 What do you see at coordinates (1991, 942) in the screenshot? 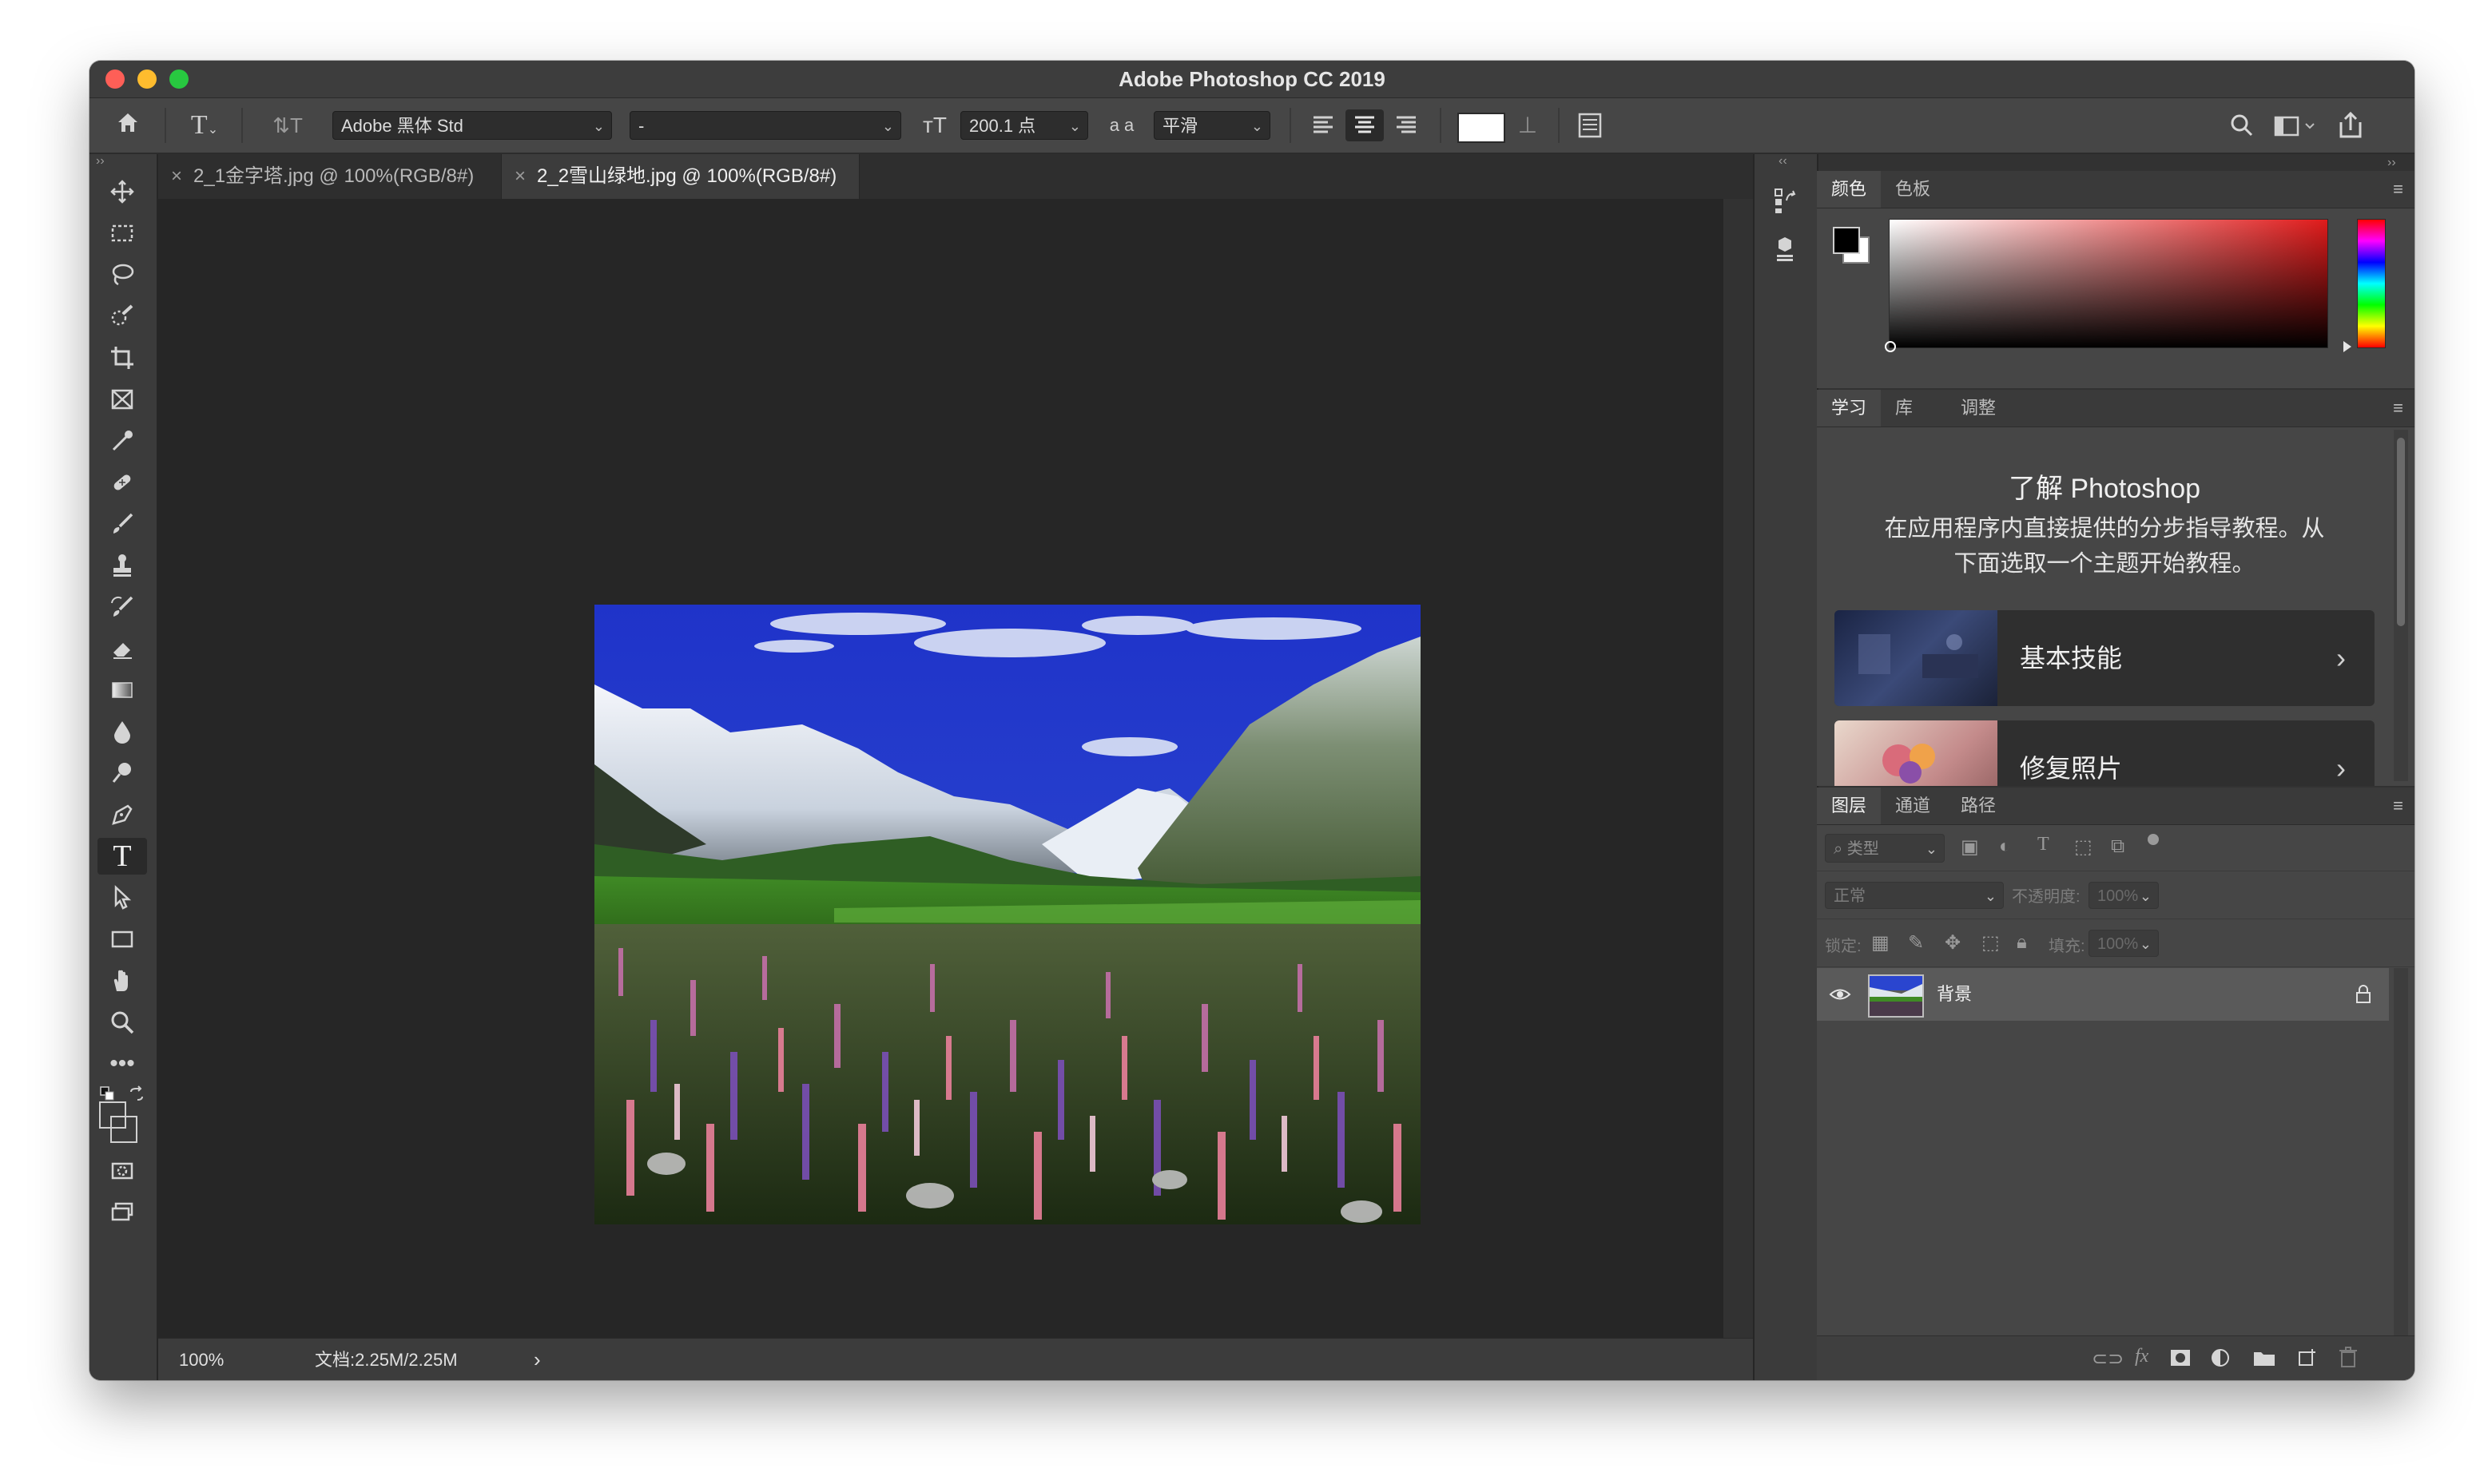
I see `lock-artboard-icon: ⬚` at bounding box center [1991, 942].